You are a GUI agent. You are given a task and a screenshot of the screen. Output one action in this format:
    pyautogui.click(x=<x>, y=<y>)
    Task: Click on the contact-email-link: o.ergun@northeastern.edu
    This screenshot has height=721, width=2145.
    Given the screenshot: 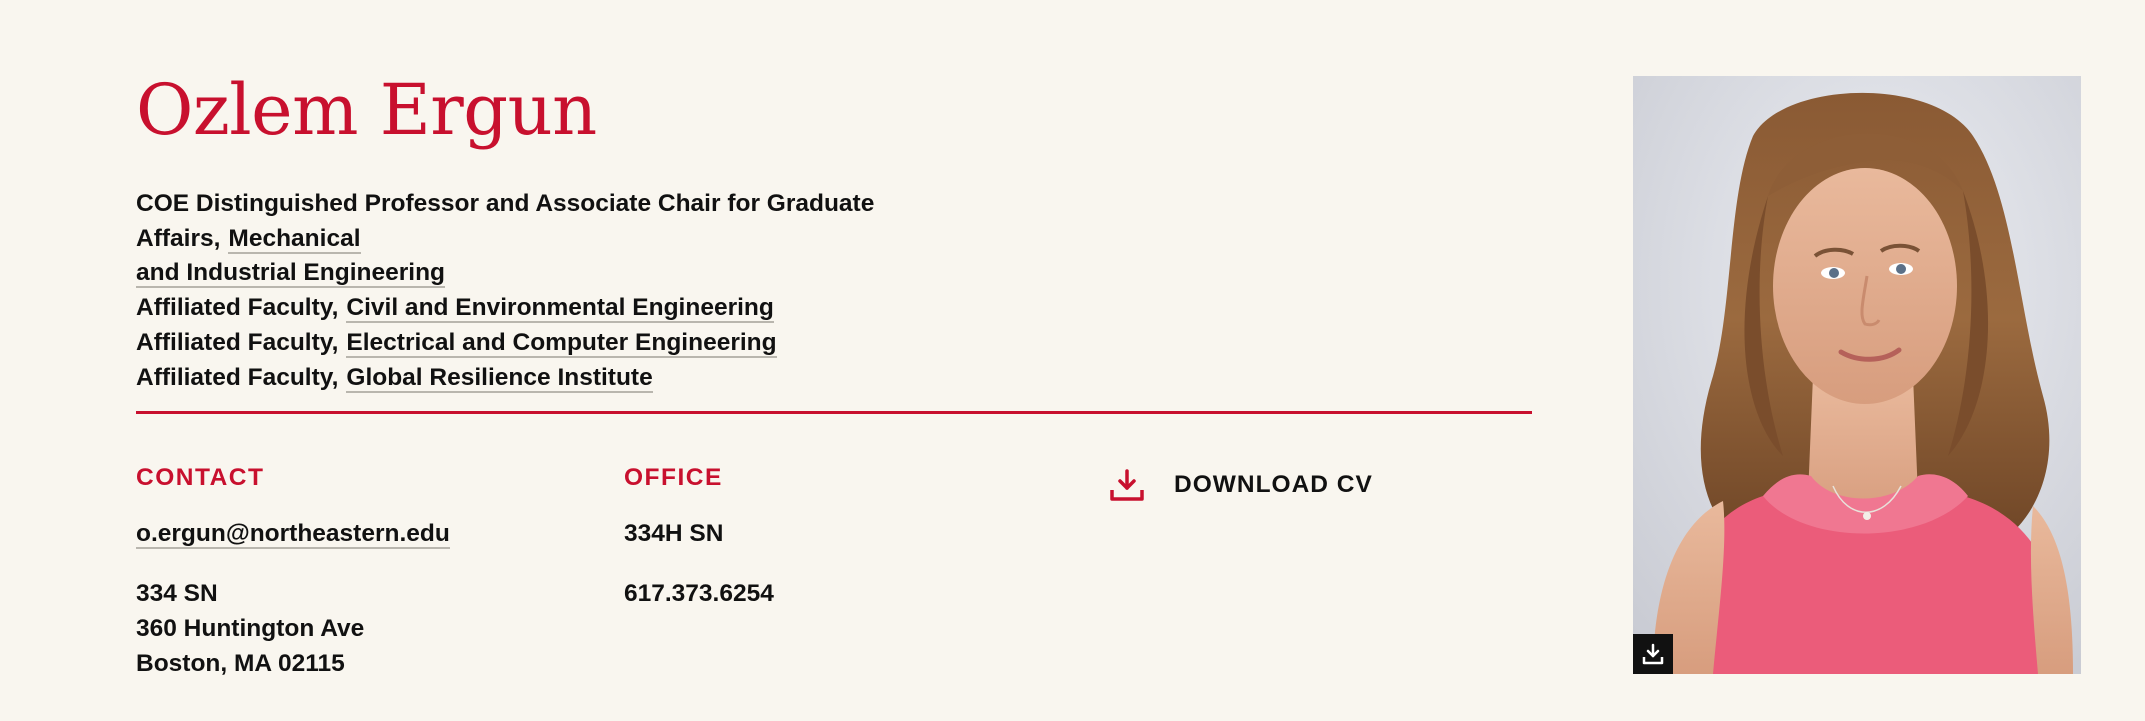 What is the action you would take?
    pyautogui.click(x=293, y=534)
    